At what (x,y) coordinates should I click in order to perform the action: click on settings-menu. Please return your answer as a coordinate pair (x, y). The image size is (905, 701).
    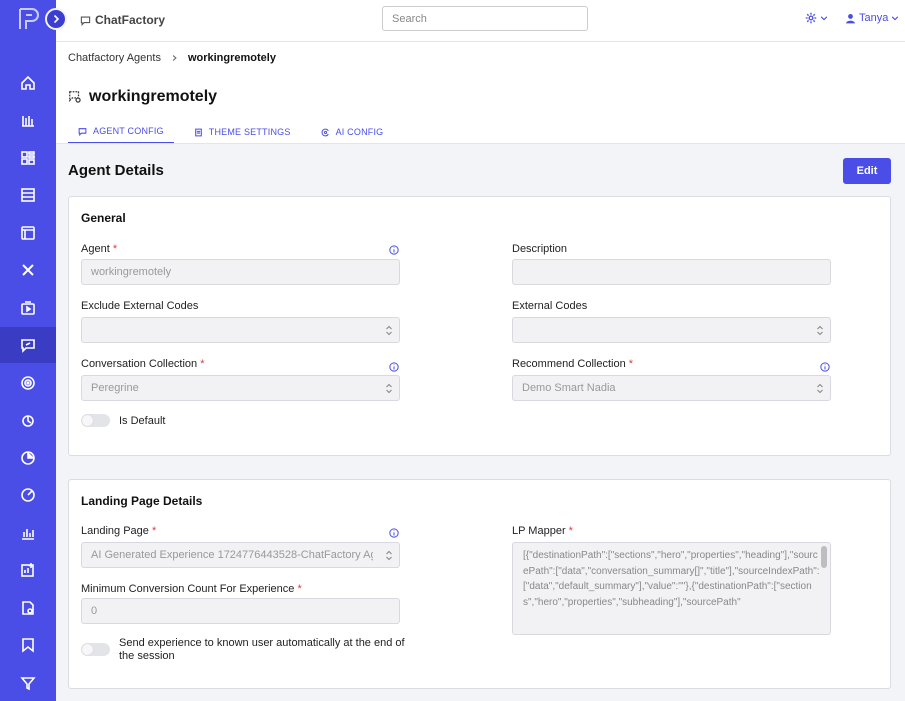
    Looking at the image, I should click on (816, 18).